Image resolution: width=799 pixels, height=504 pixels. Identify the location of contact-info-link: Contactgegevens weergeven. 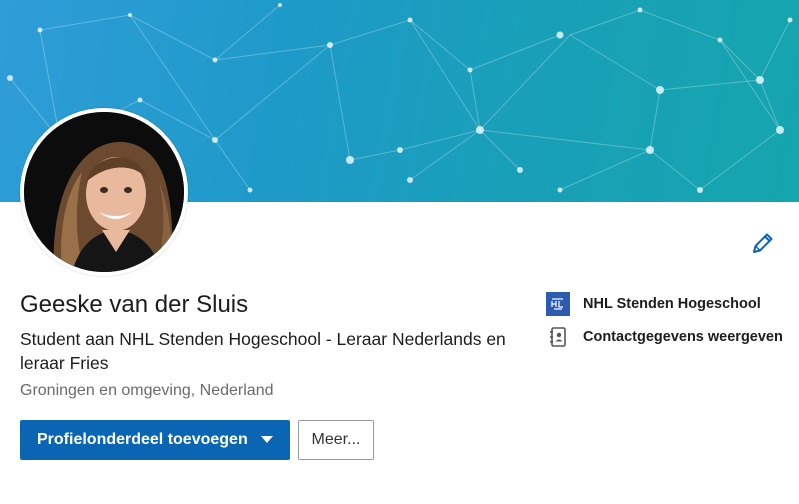
(664, 337).